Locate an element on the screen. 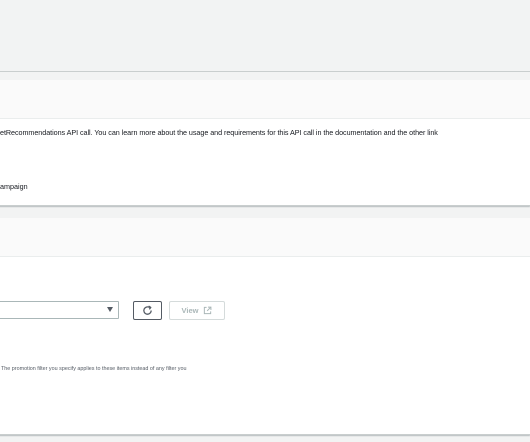 The height and width of the screenshot is (442, 530). campaign-select is located at coordinates (59, 310).